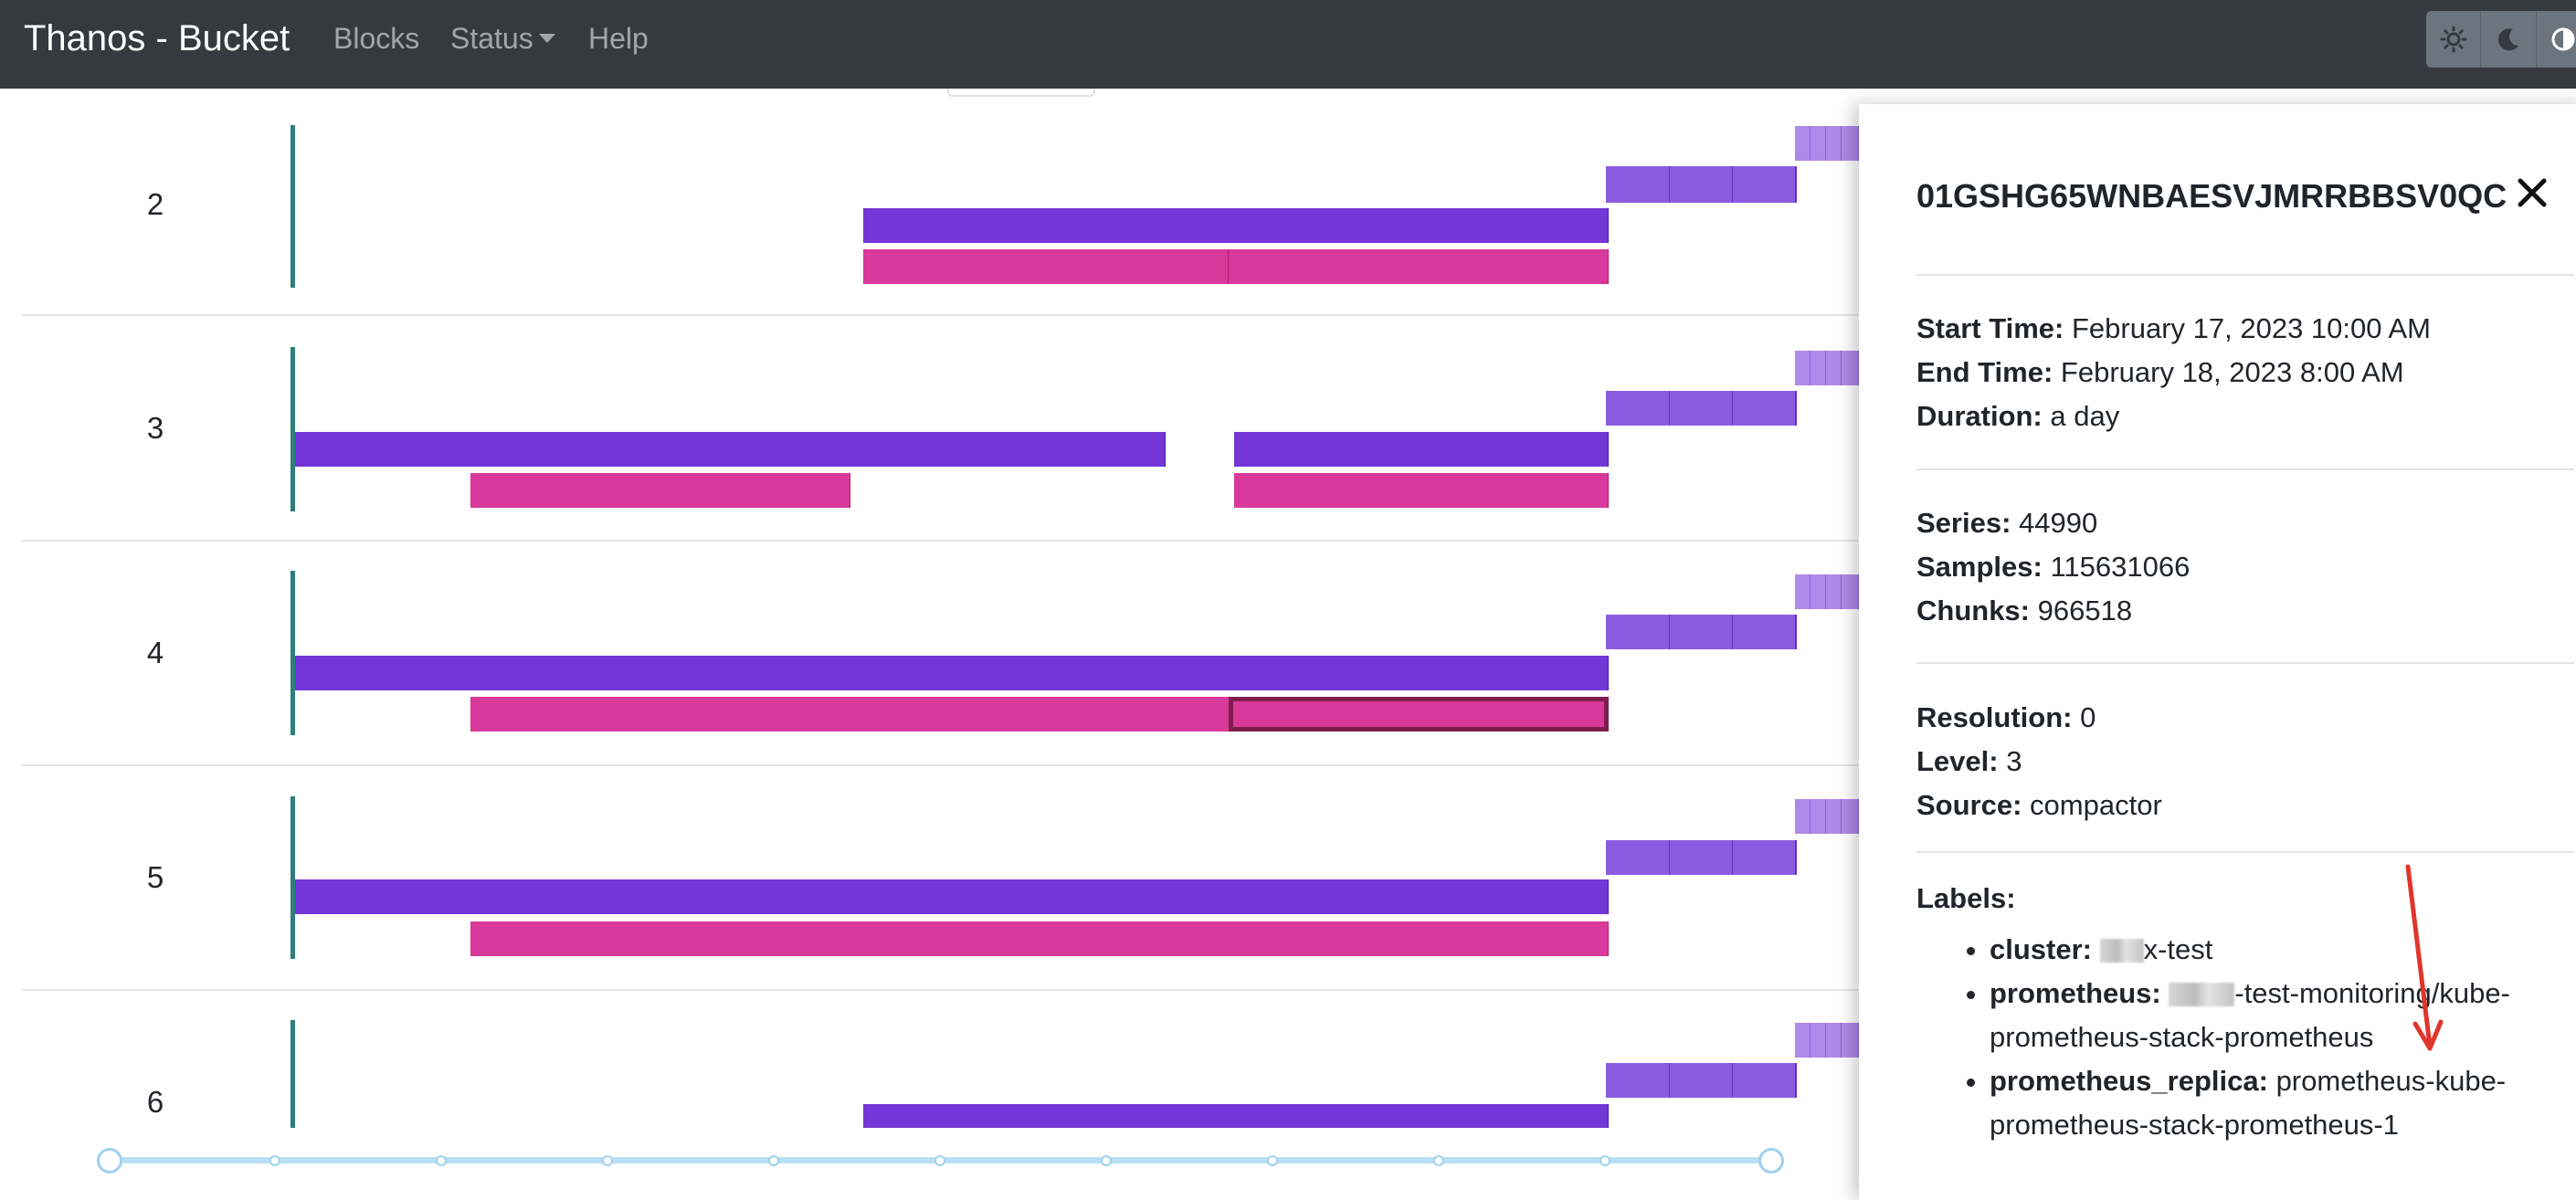 The height and width of the screenshot is (1200, 2576). I want to click on duration-field: Duration: a day, so click(2017, 416).